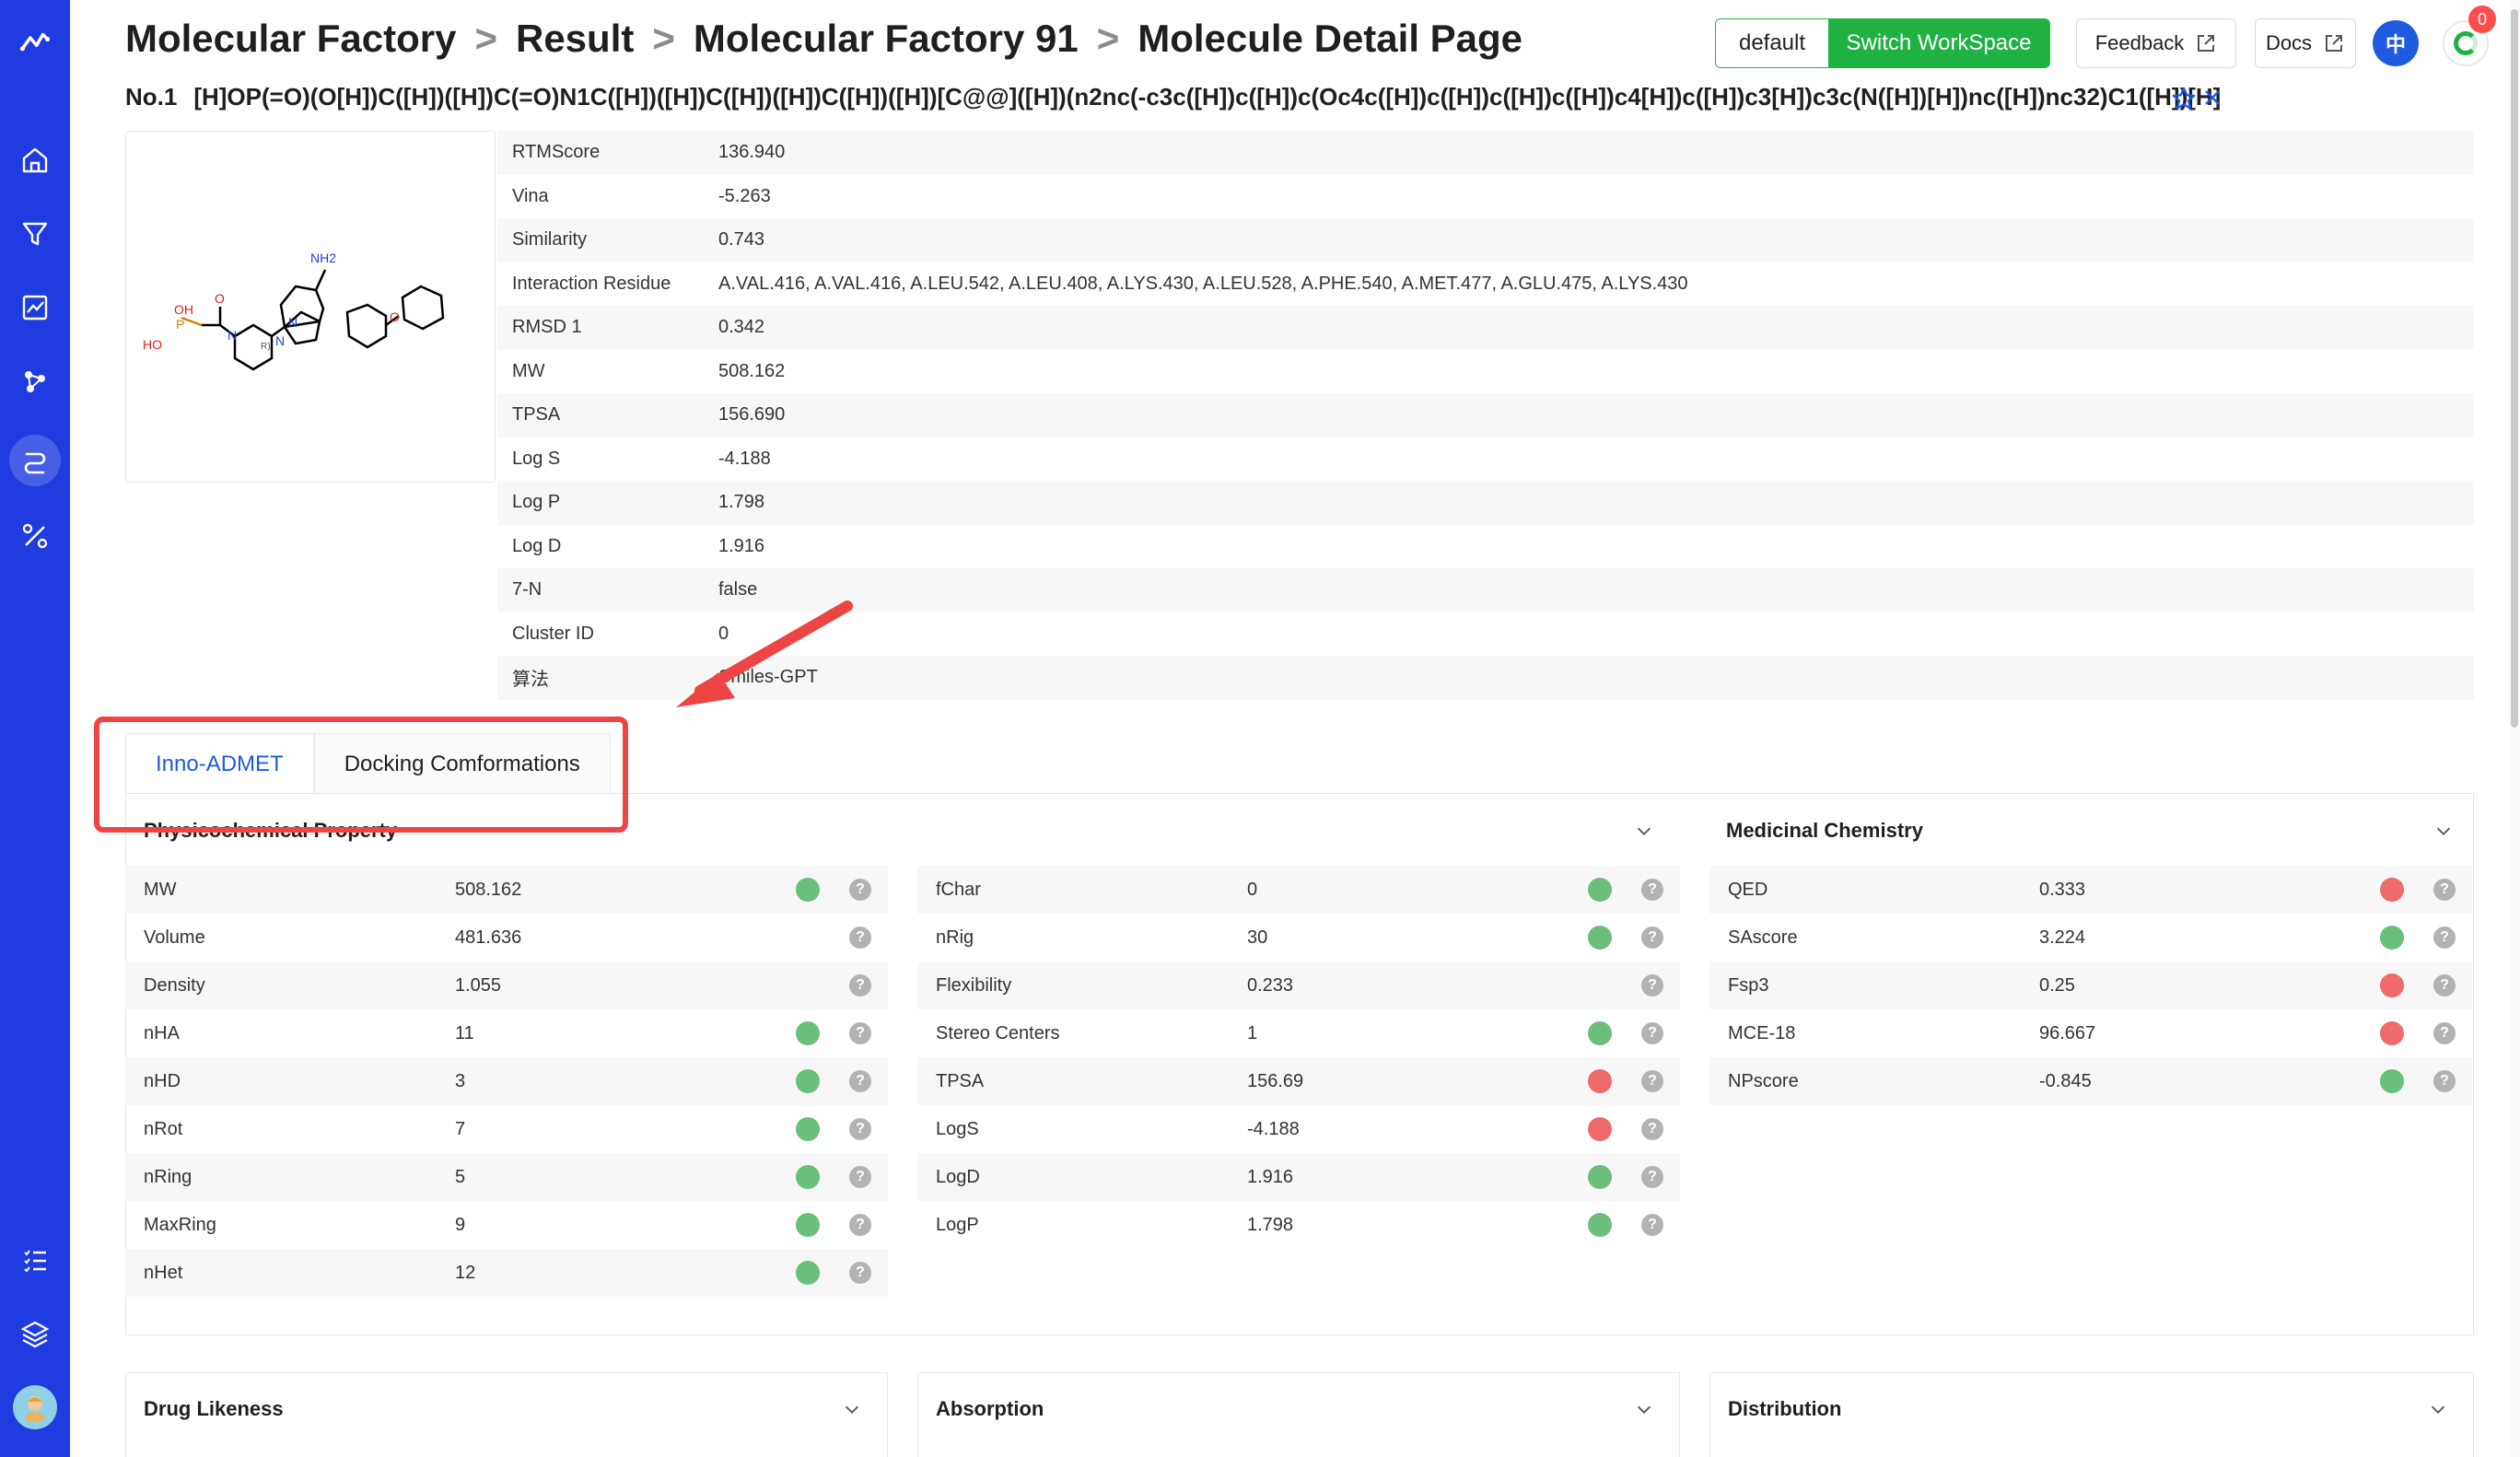 The image size is (2520, 1457). I want to click on medchem-section-header: Medicinal Chemistry, so click(2090, 831).